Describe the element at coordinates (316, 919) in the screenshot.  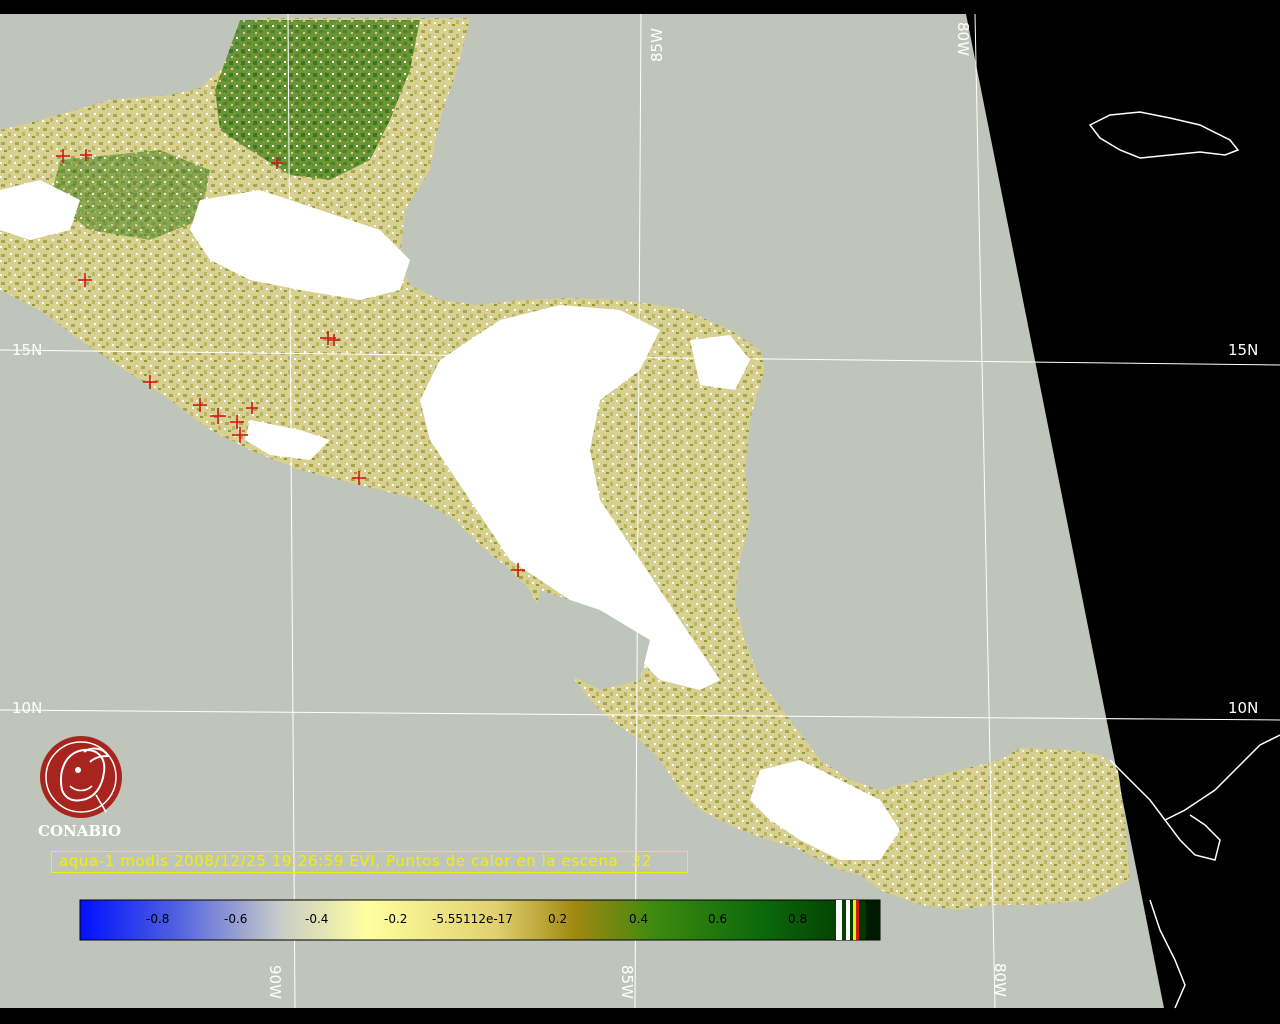
I see `colorbar-tick-label: -0.4` at that location.